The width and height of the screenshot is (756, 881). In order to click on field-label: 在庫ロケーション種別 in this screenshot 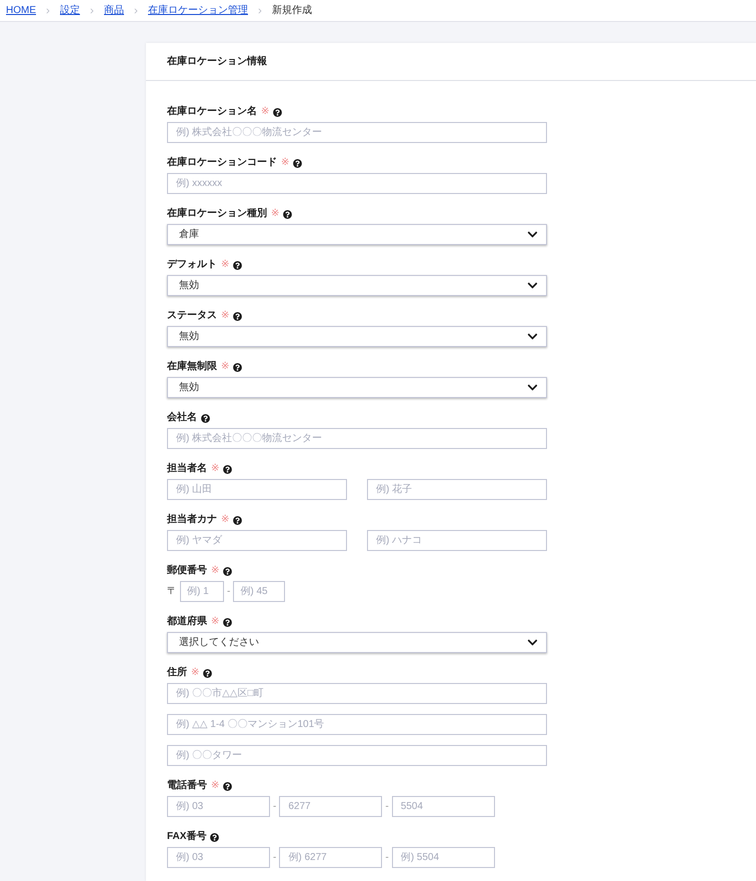, I will do `click(217, 214)`.